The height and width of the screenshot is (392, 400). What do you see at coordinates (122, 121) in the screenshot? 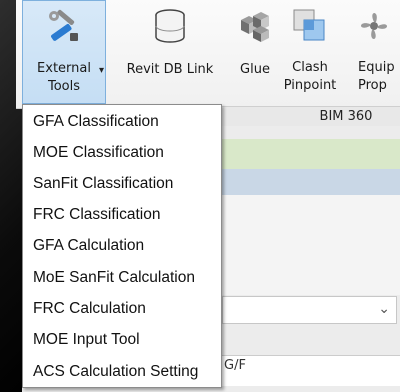
I see `menu-item-gfa-classification: GFA Classification` at bounding box center [122, 121].